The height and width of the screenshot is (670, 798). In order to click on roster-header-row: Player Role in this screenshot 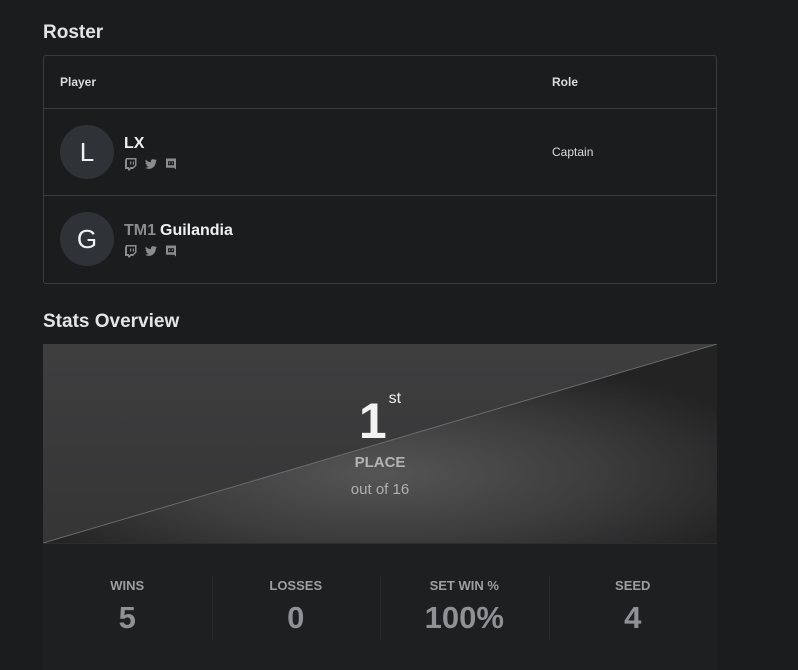, I will do `click(380, 82)`.